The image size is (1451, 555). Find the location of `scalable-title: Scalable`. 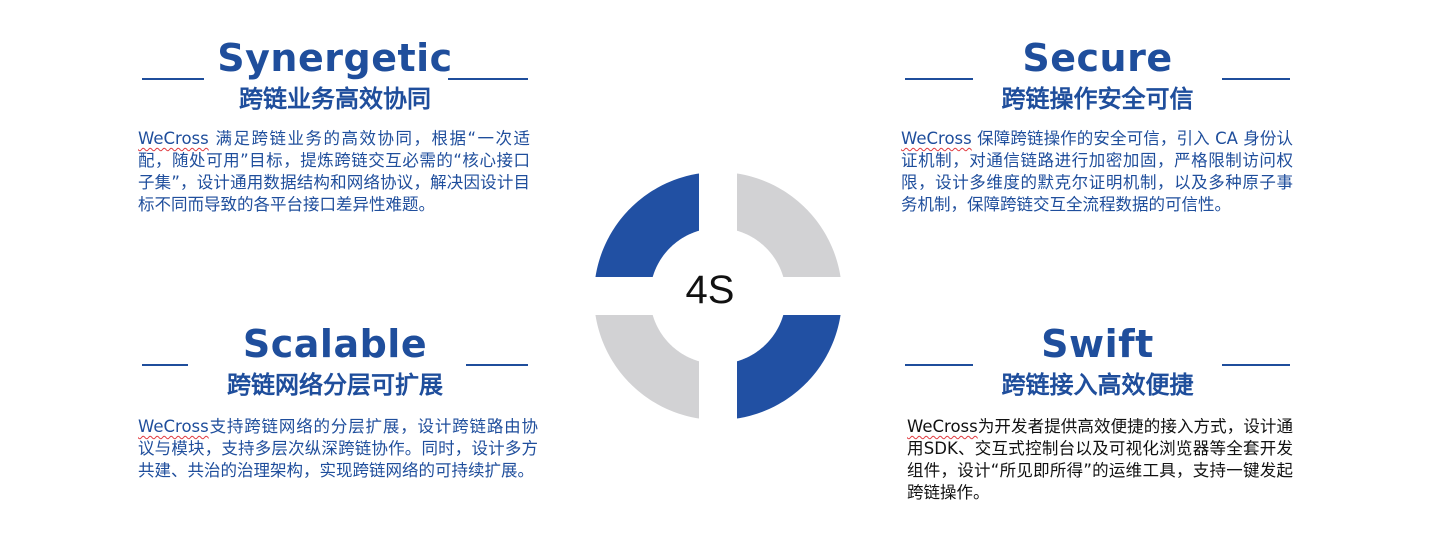

scalable-title: Scalable is located at coordinates (335, 344).